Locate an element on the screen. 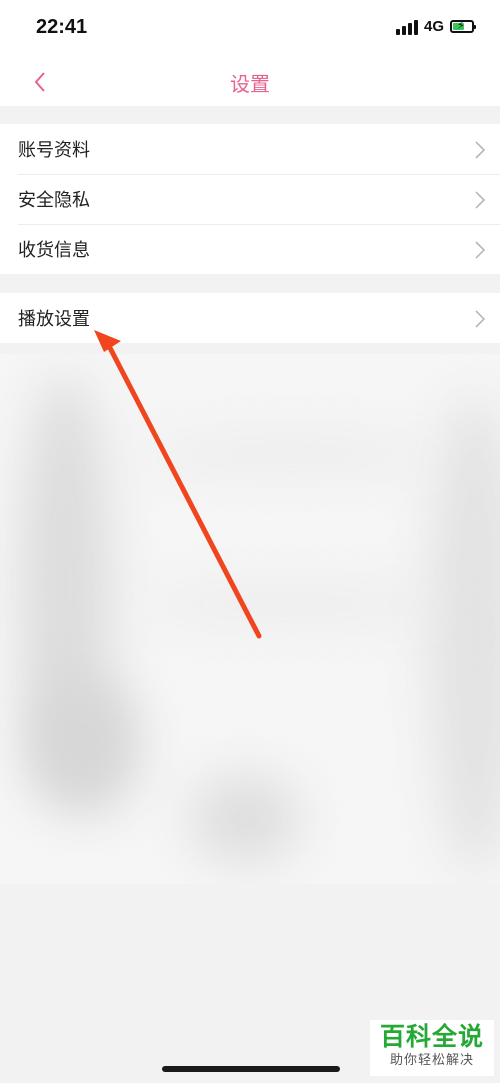 Image resolution: width=500 pixels, height=1083 pixels. settings-group-account: 账号资料 安全隐私 收货信息 is located at coordinates (250, 199).